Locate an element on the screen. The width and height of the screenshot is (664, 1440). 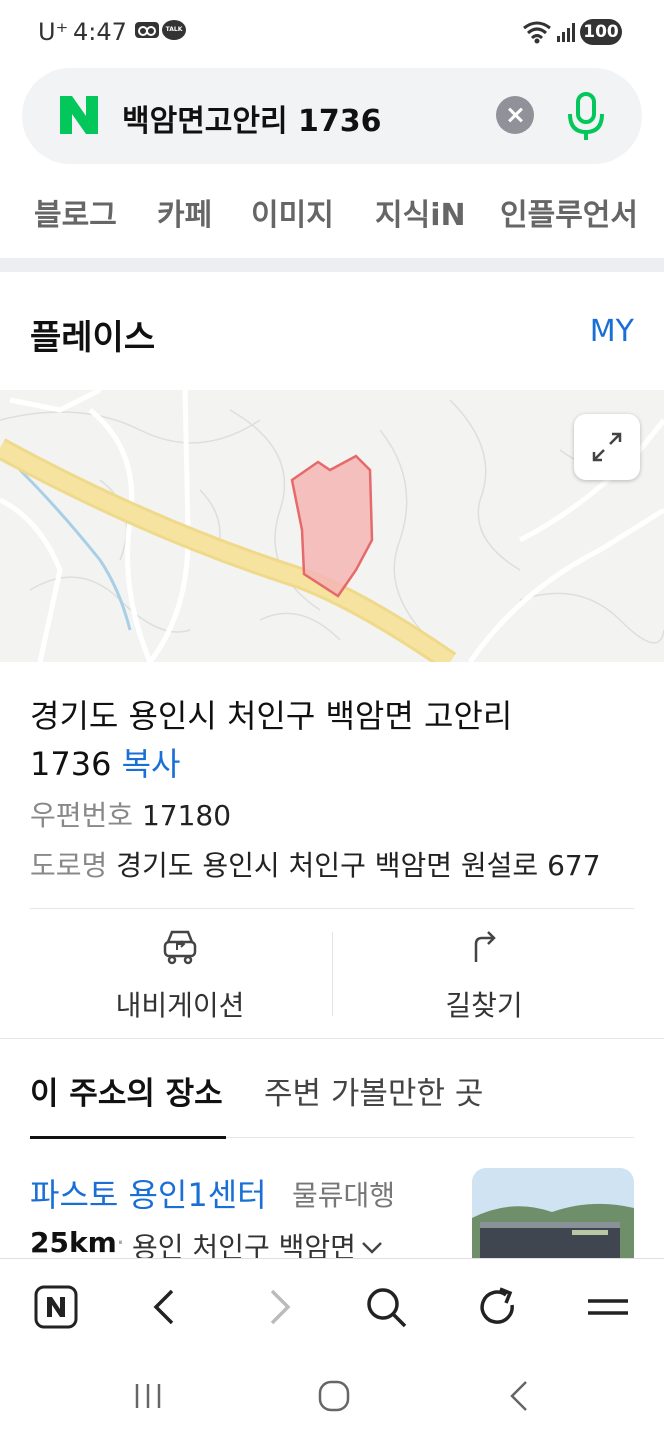
tab-kin: 지식iN is located at coordinates (420, 212).